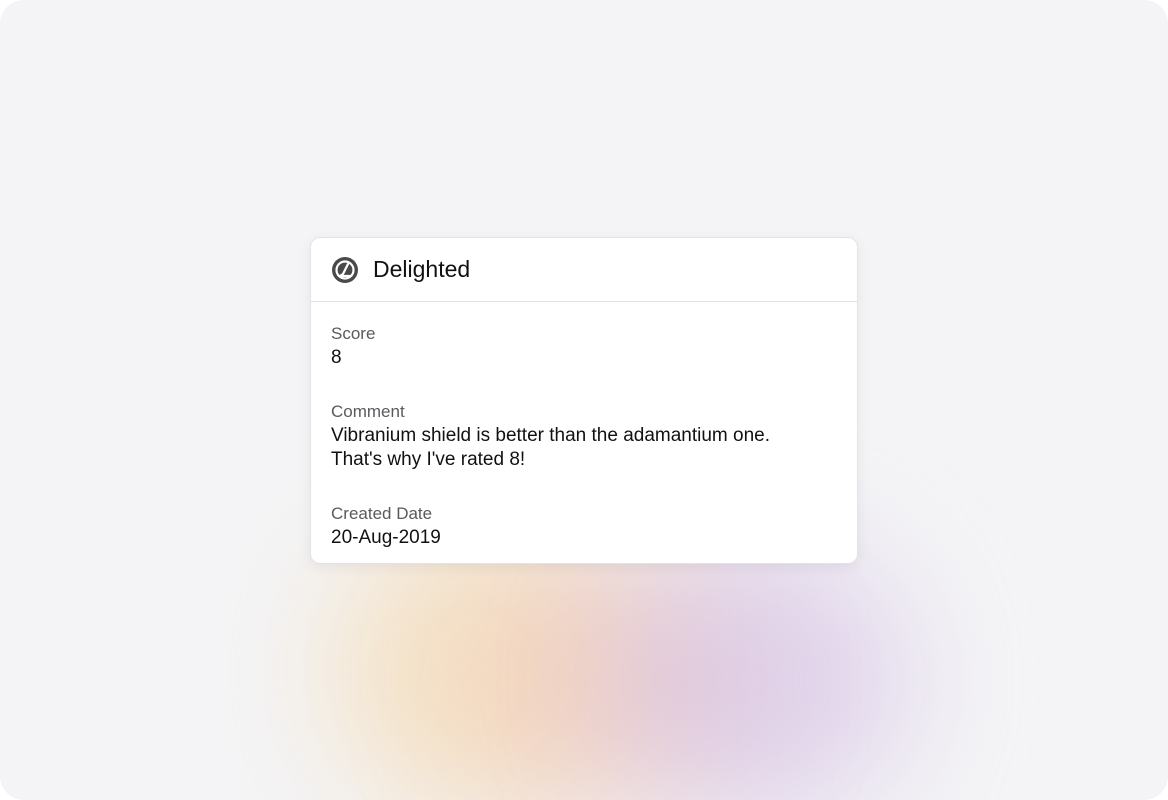 Image resolution: width=1168 pixels, height=800 pixels. I want to click on card-header: Delighted, so click(584, 270).